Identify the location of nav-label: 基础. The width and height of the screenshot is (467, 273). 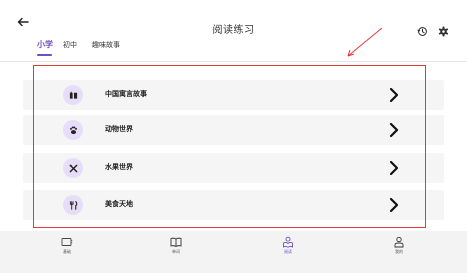
(67, 251).